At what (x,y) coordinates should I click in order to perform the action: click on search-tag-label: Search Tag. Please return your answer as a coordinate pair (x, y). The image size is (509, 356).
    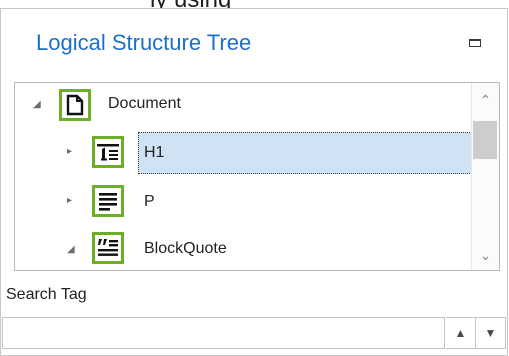
    Looking at the image, I should click on (46, 294).